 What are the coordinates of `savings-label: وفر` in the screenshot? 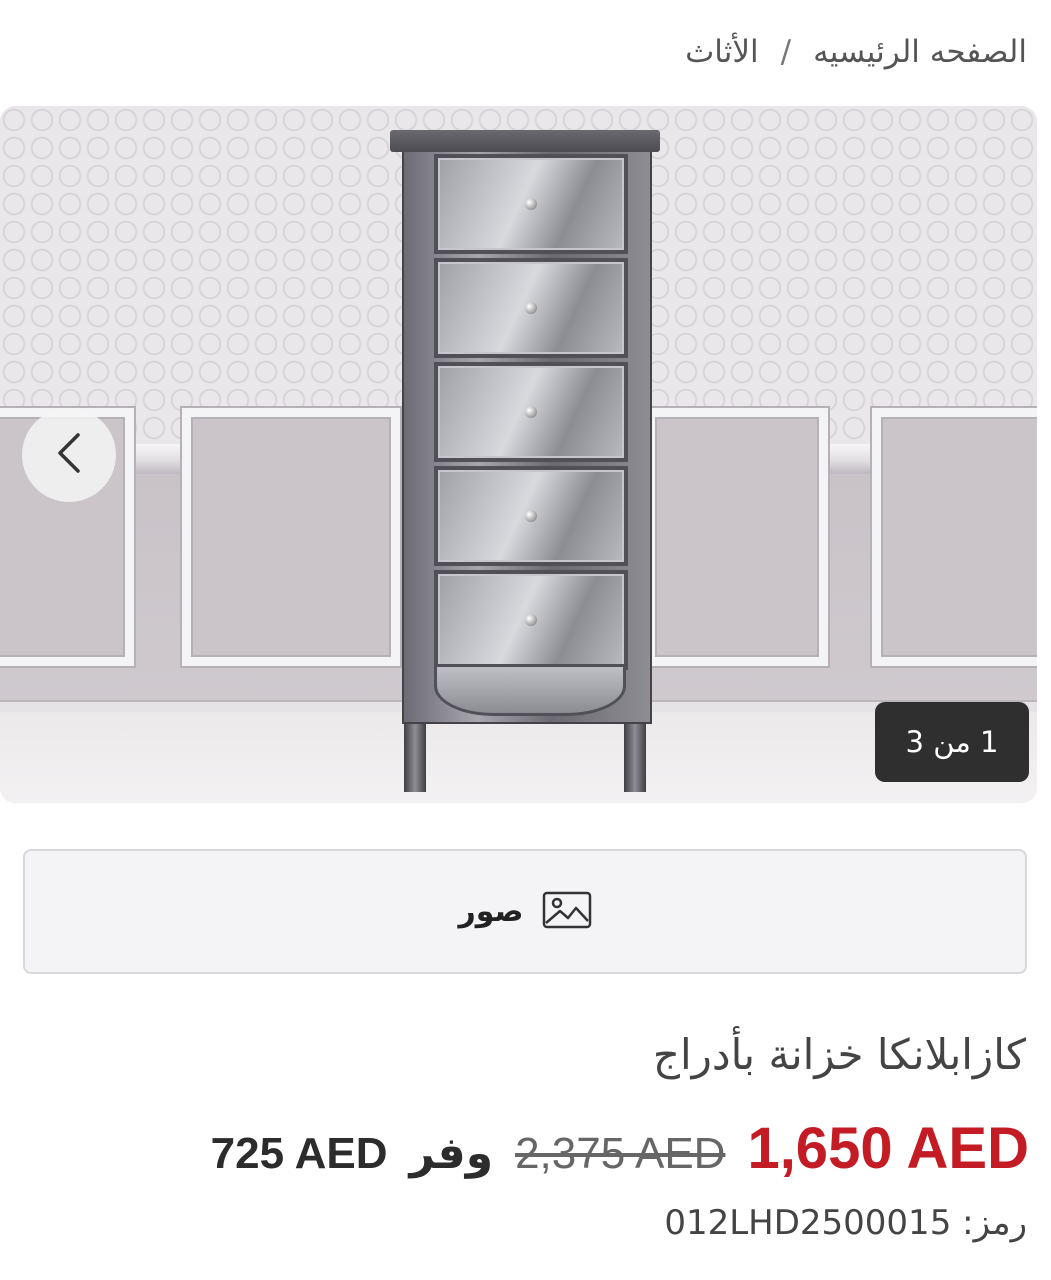 It's located at (451, 1153).